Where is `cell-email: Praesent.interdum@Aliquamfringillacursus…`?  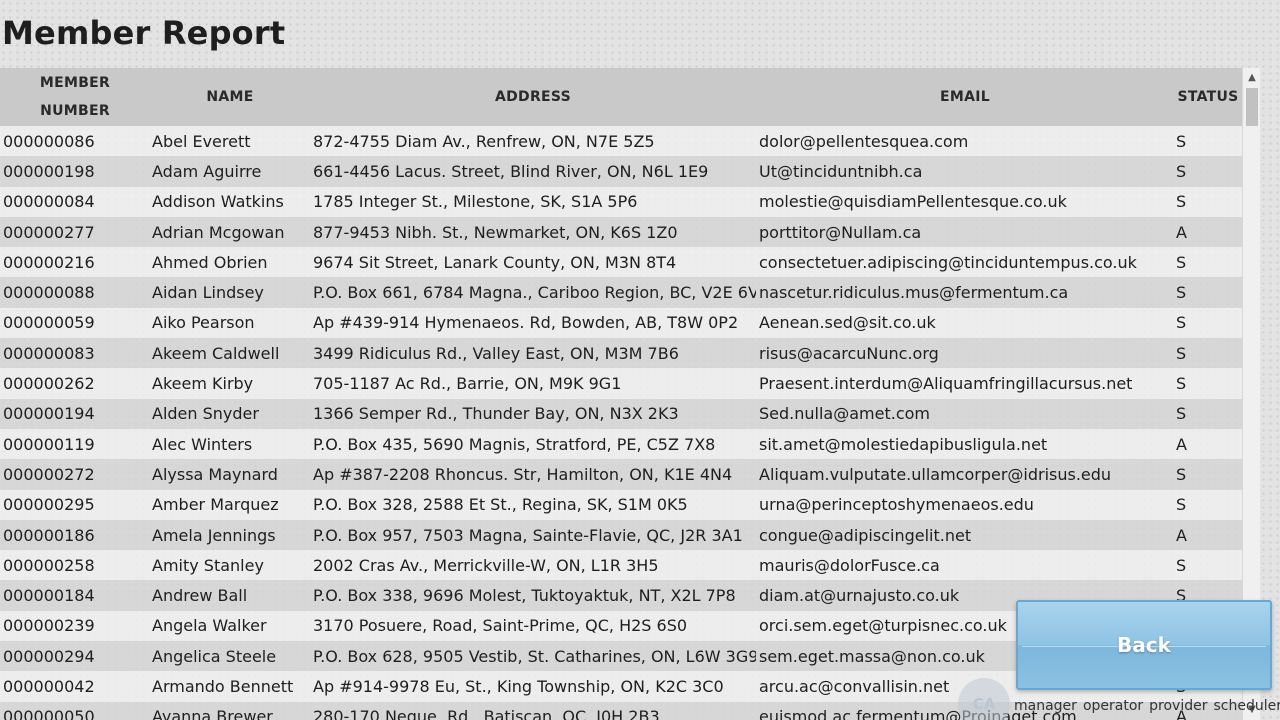 cell-email: Praesent.interdum@Aliquamfringillacursus… is located at coordinates (946, 384).